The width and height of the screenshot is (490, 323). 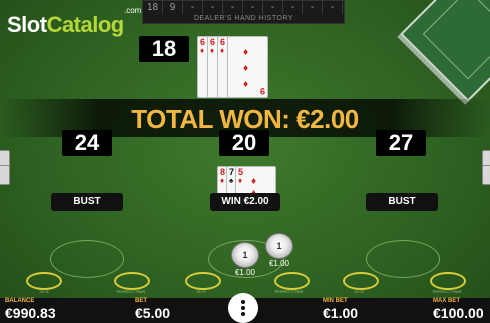 I want to click on min-bet-label: MIN BET, so click(x=335, y=301).